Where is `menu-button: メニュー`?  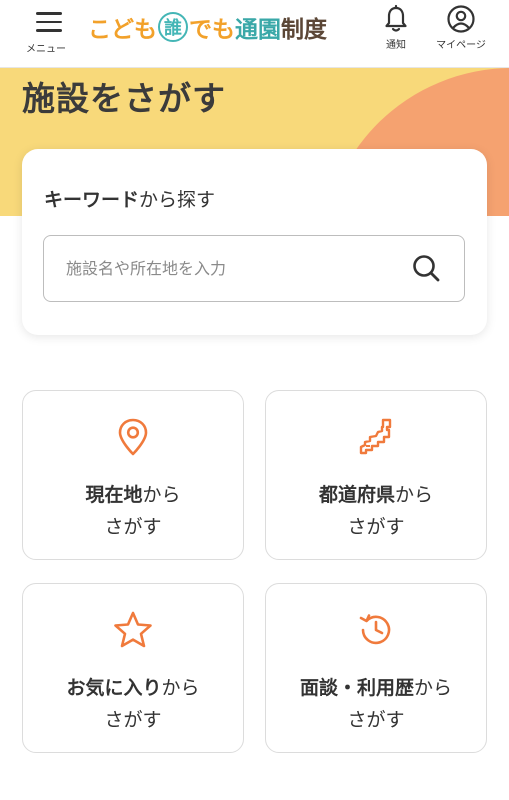 menu-button: メニュー is located at coordinates (48, 30).